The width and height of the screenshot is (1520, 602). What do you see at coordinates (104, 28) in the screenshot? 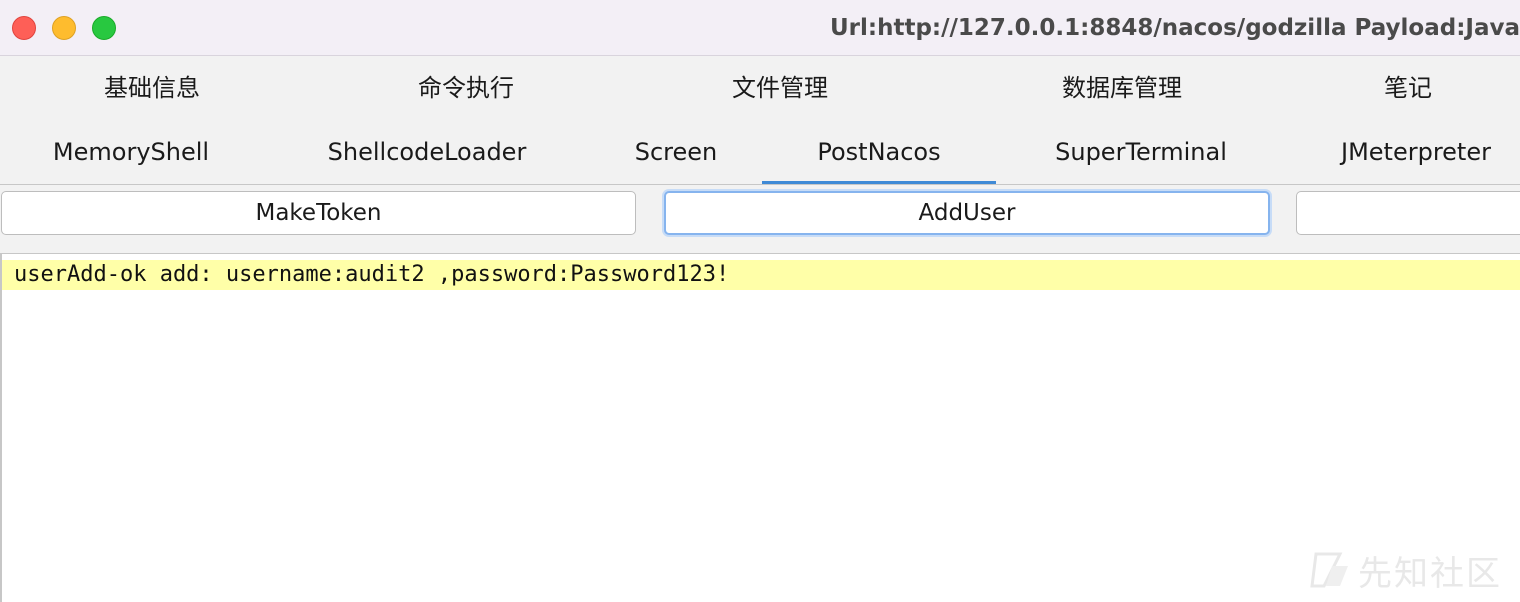
I see `zoom-window-button` at bounding box center [104, 28].